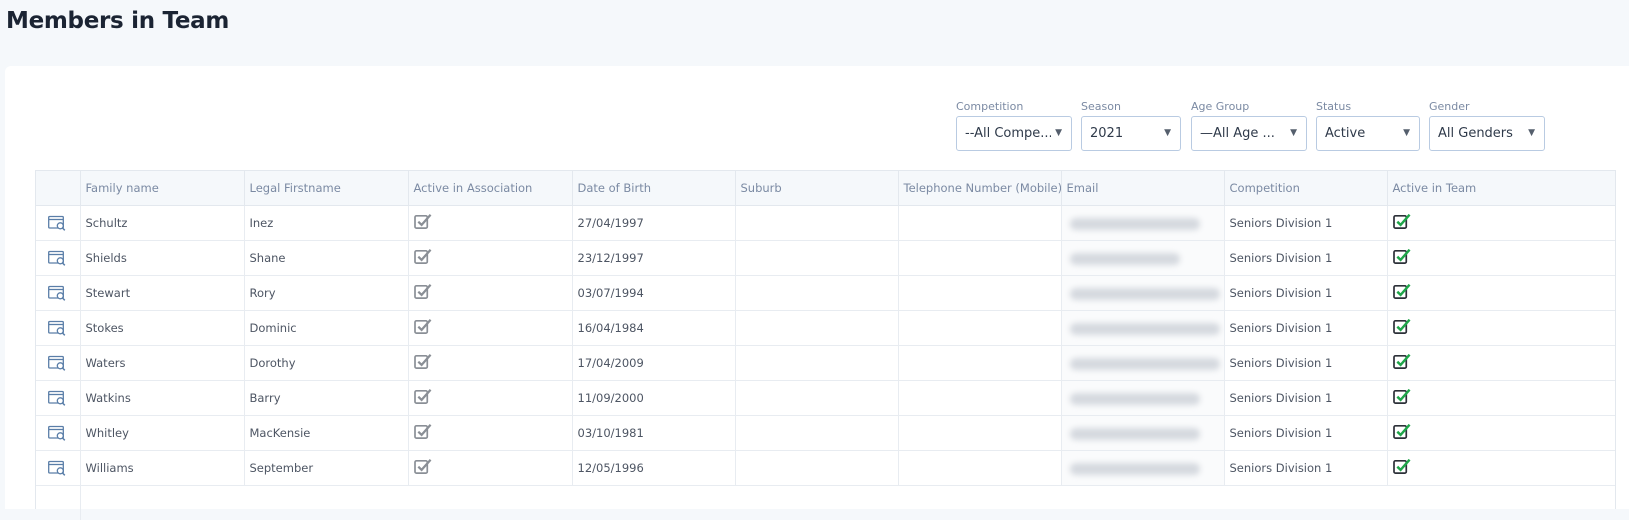  I want to click on column-header-active-in-association: Active in Association, so click(490, 188).